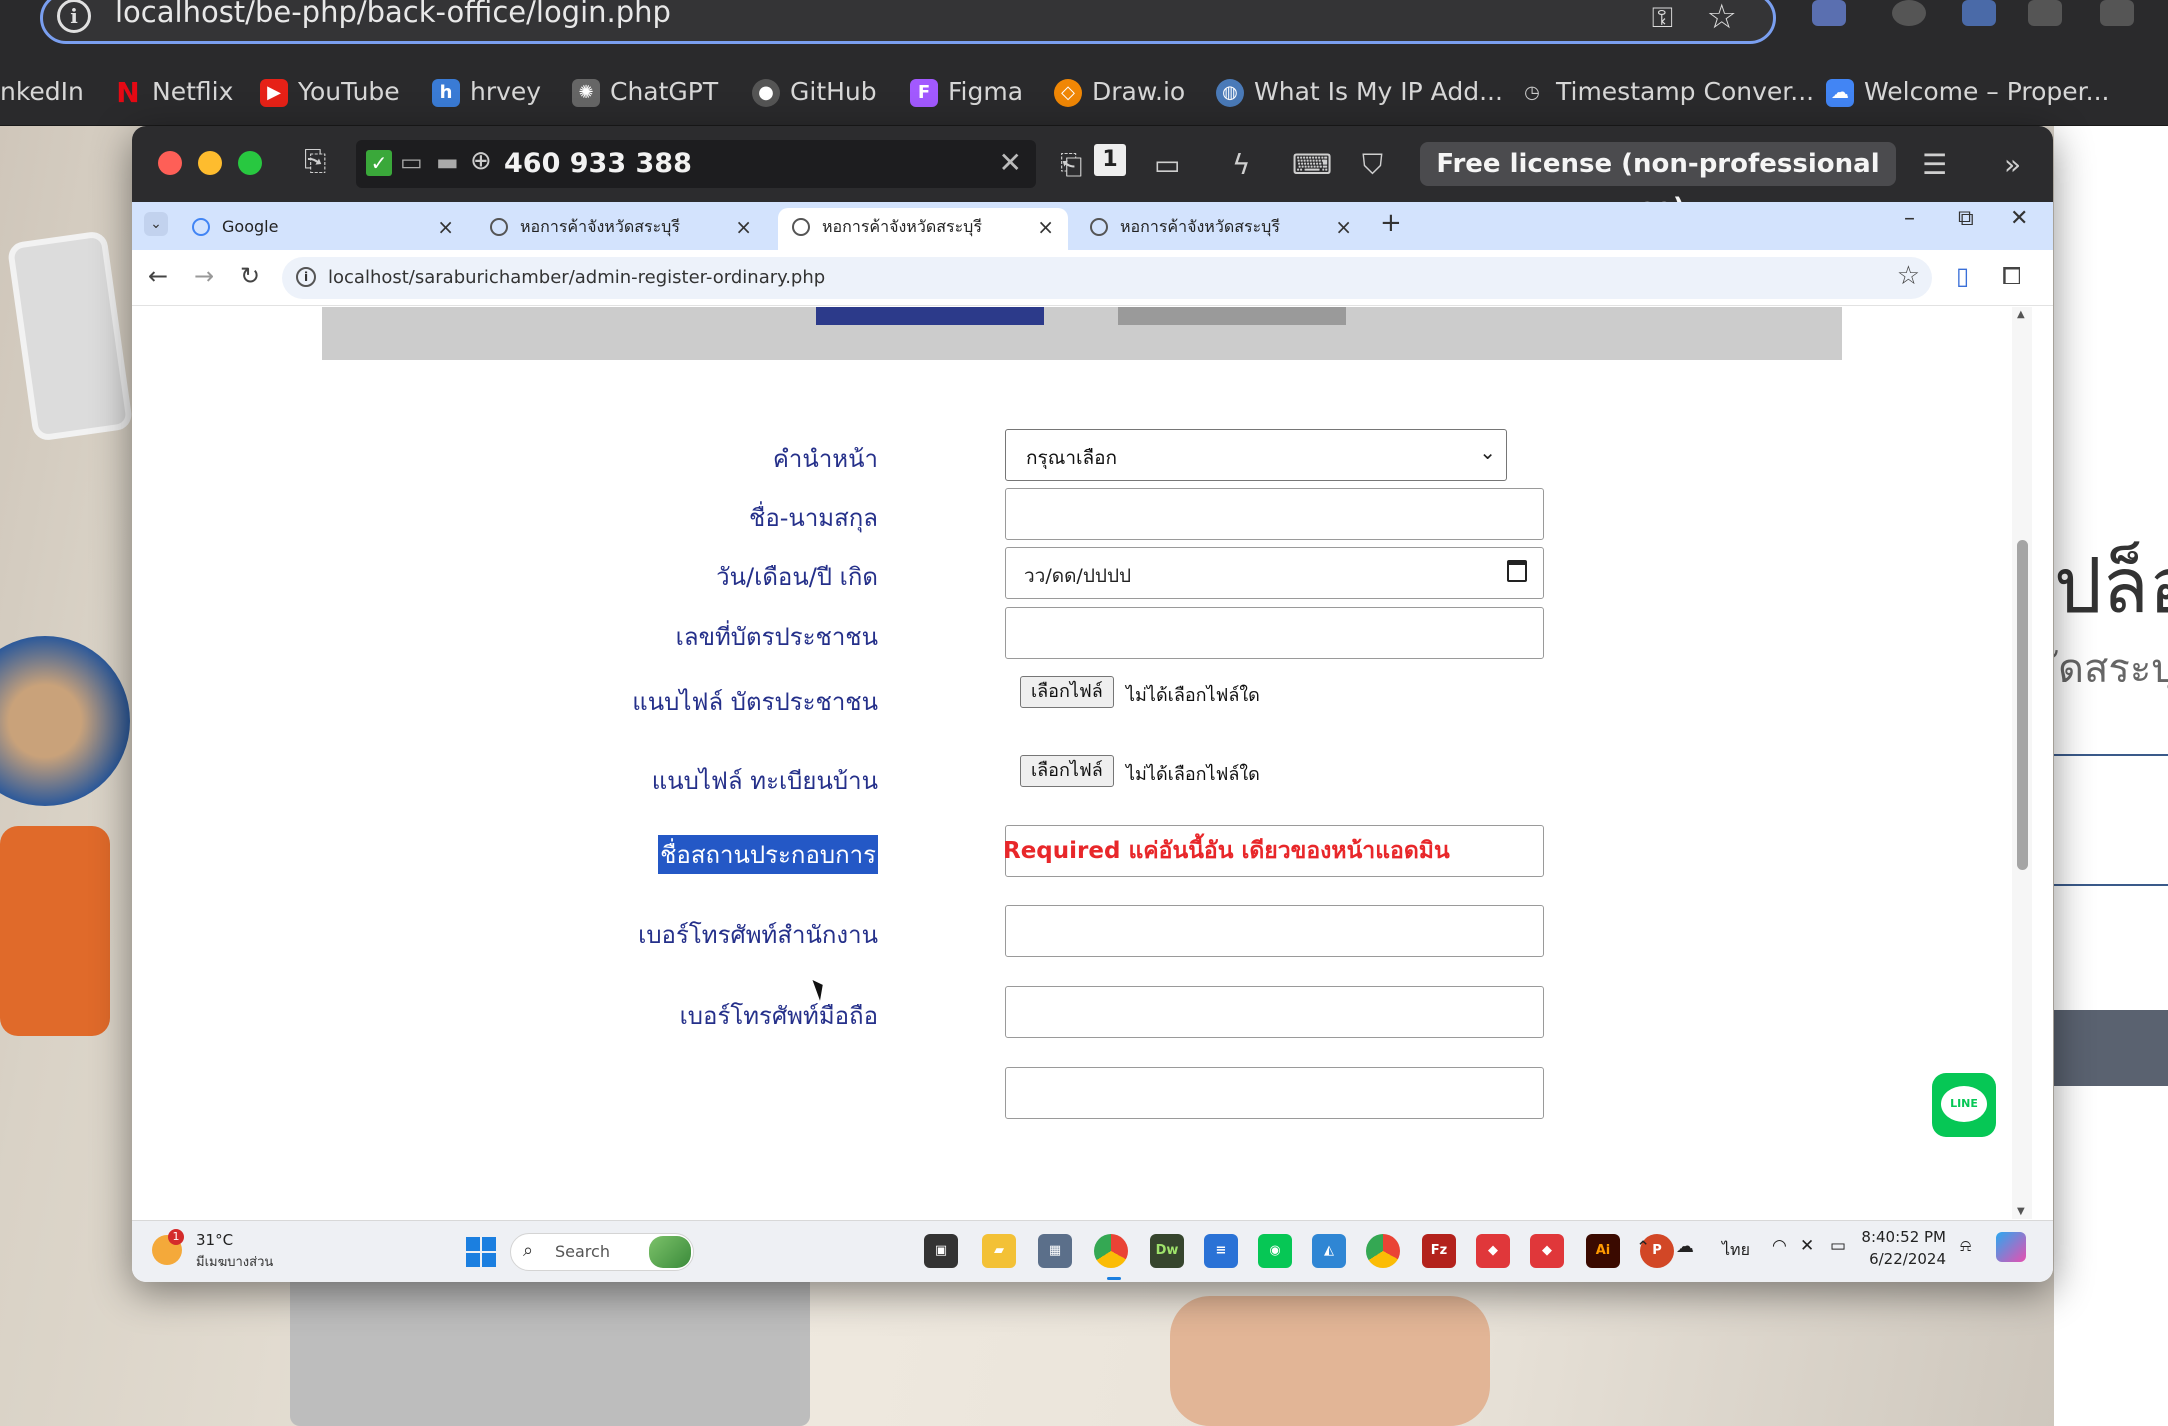 The width and height of the screenshot is (2168, 1426). Describe the element at coordinates (1110, 160) in the screenshot. I see `monitor-number-icon: 1` at that location.